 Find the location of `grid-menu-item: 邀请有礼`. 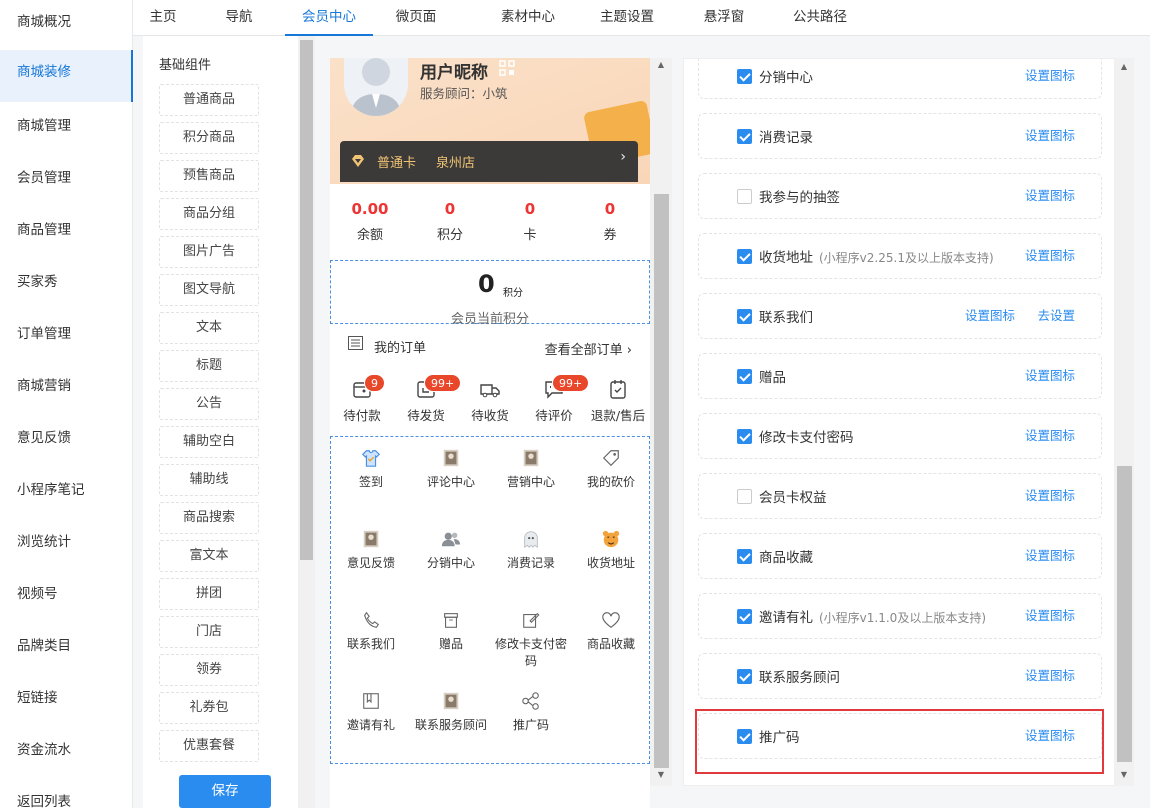

grid-menu-item: 邀请有礼 is located at coordinates (371, 712).